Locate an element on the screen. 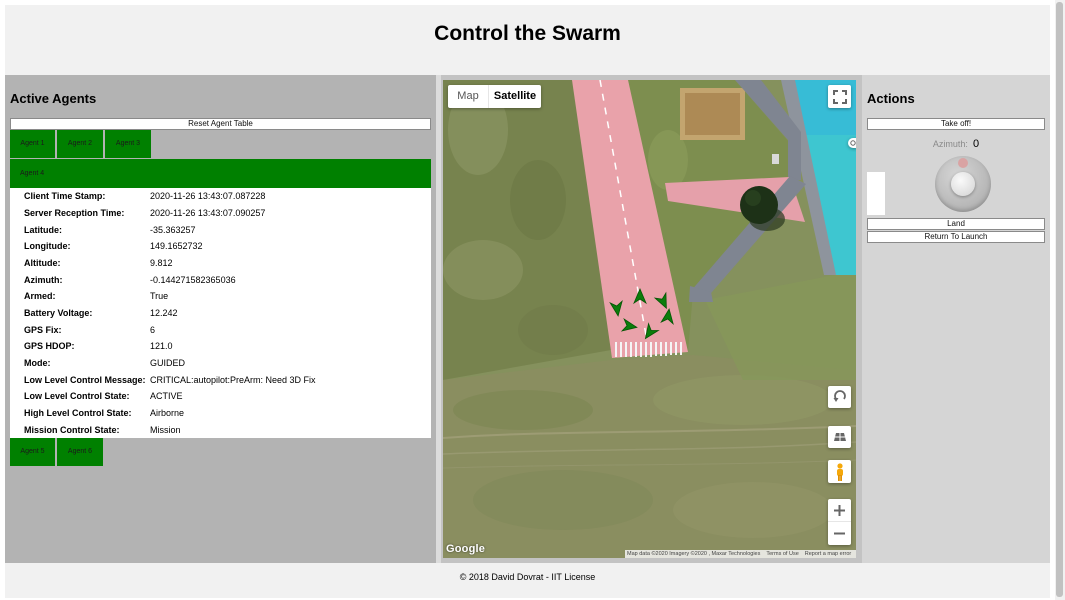 The width and height of the screenshot is (1065, 600). tilt-button is located at coordinates (839, 437).